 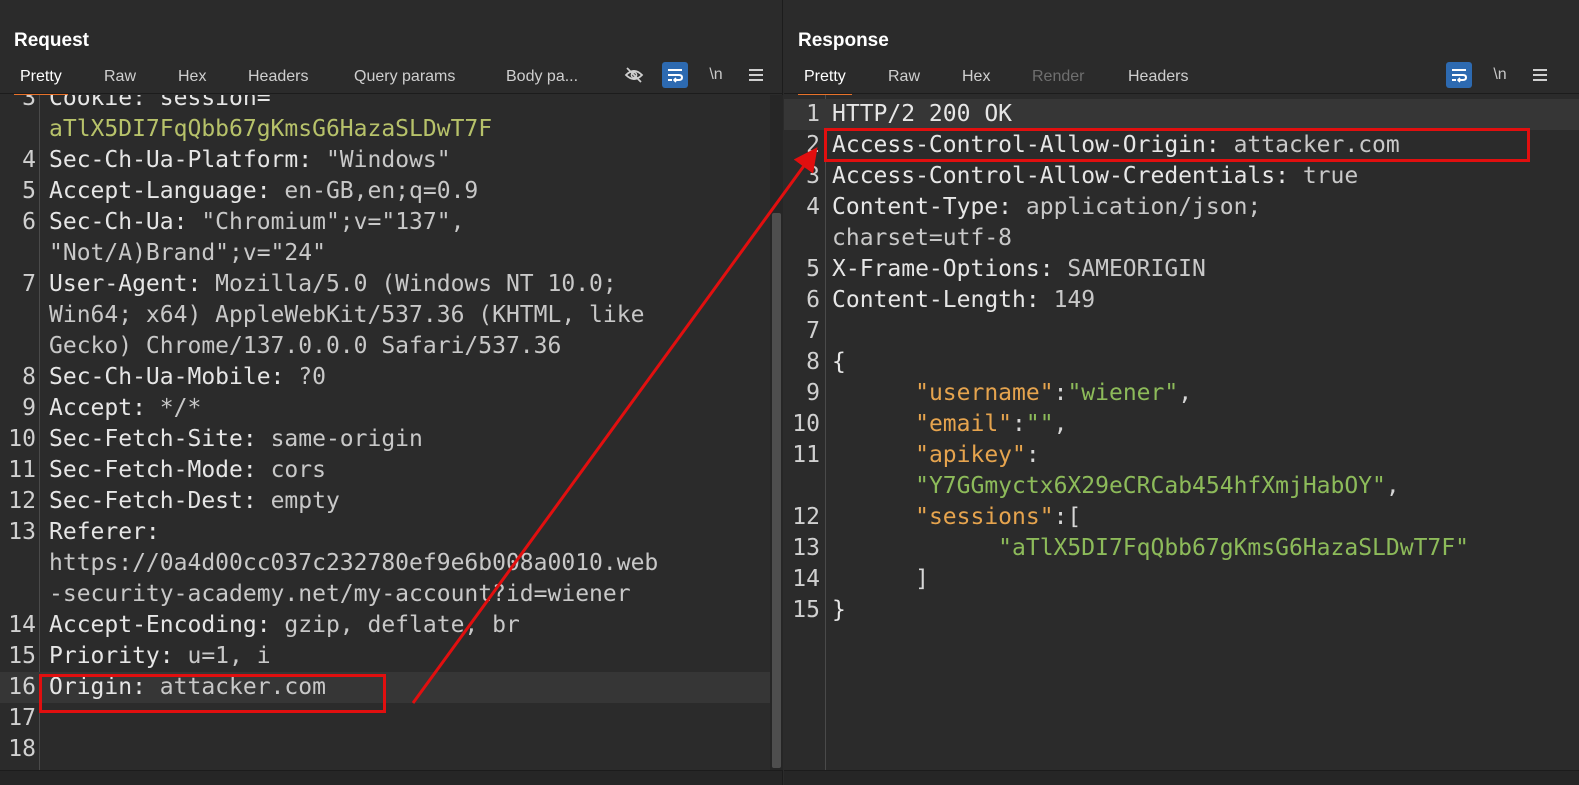 I want to click on response-menu-button, so click(x=1540, y=75).